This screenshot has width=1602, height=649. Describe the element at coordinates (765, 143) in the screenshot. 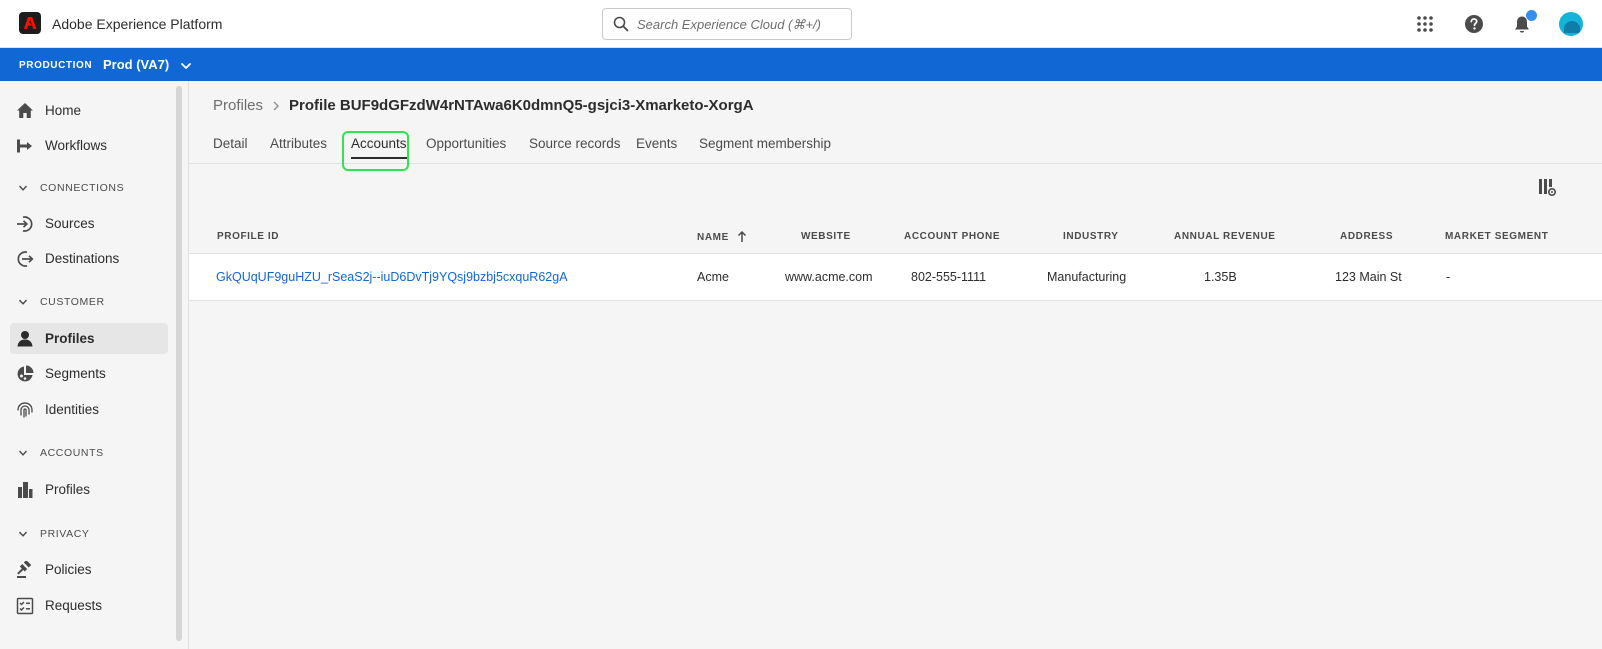

I see `tab-segment-membership: Segment membership` at that location.